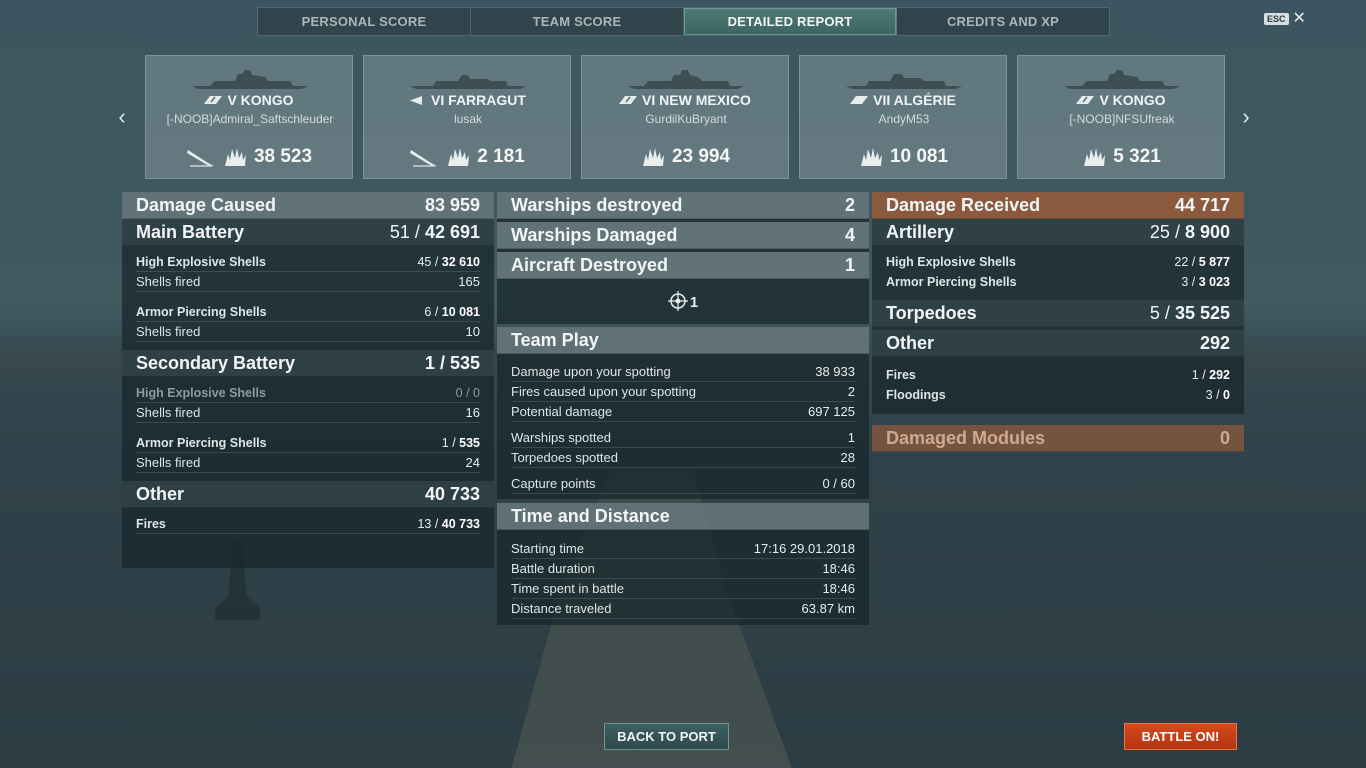 This screenshot has height=768, width=1366. Describe the element at coordinates (696, 100) in the screenshot. I see `ship-tier-name: VI NEW MEXICO` at that location.